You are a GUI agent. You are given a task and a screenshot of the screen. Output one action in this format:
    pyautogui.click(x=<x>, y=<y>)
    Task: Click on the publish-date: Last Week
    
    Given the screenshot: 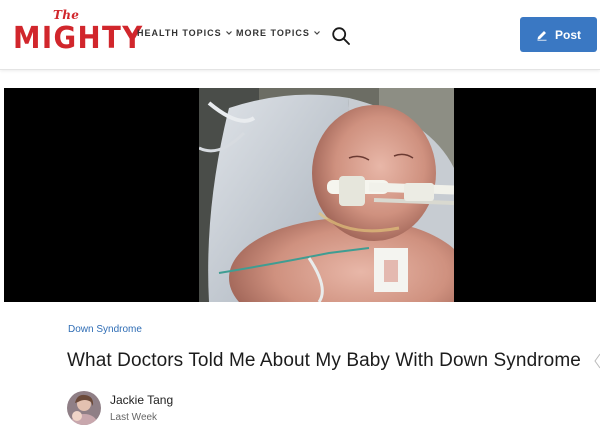 What is the action you would take?
    pyautogui.click(x=134, y=417)
    